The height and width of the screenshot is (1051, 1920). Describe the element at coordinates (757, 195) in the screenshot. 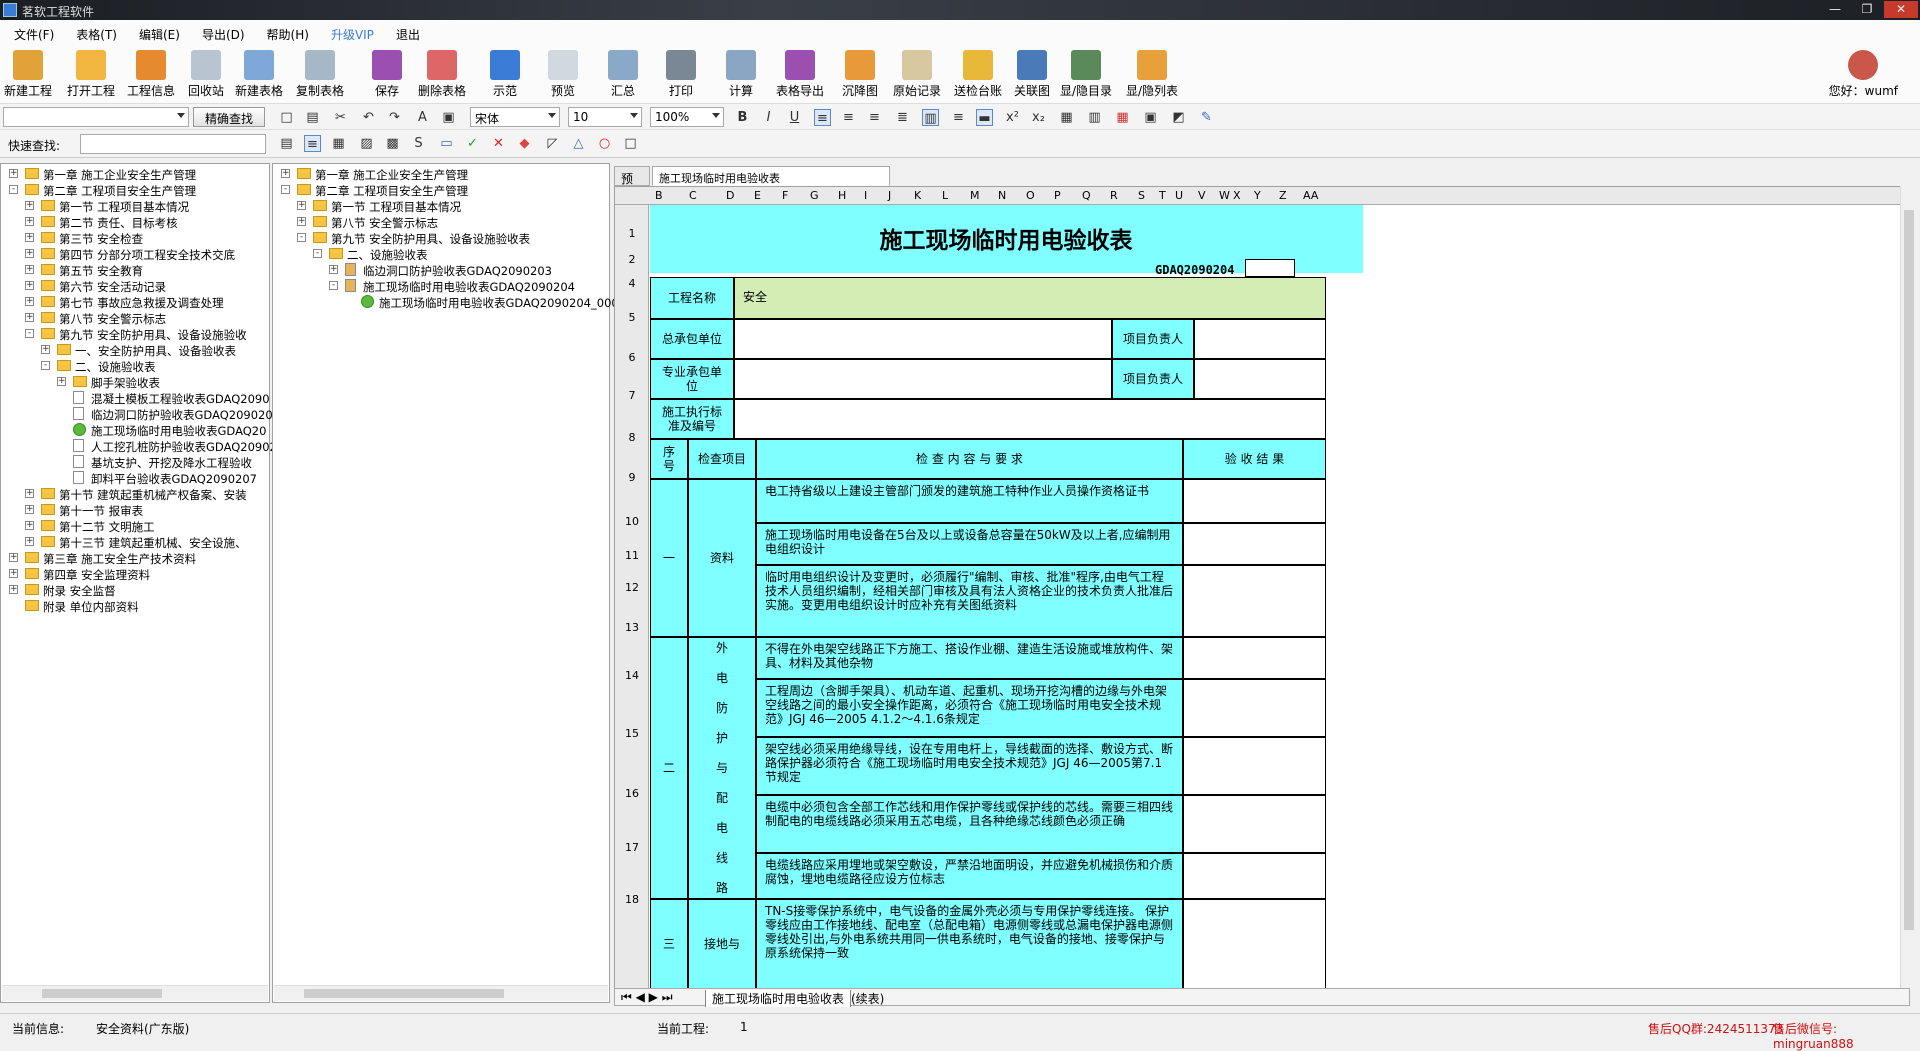

I see `column-label: E` at that location.